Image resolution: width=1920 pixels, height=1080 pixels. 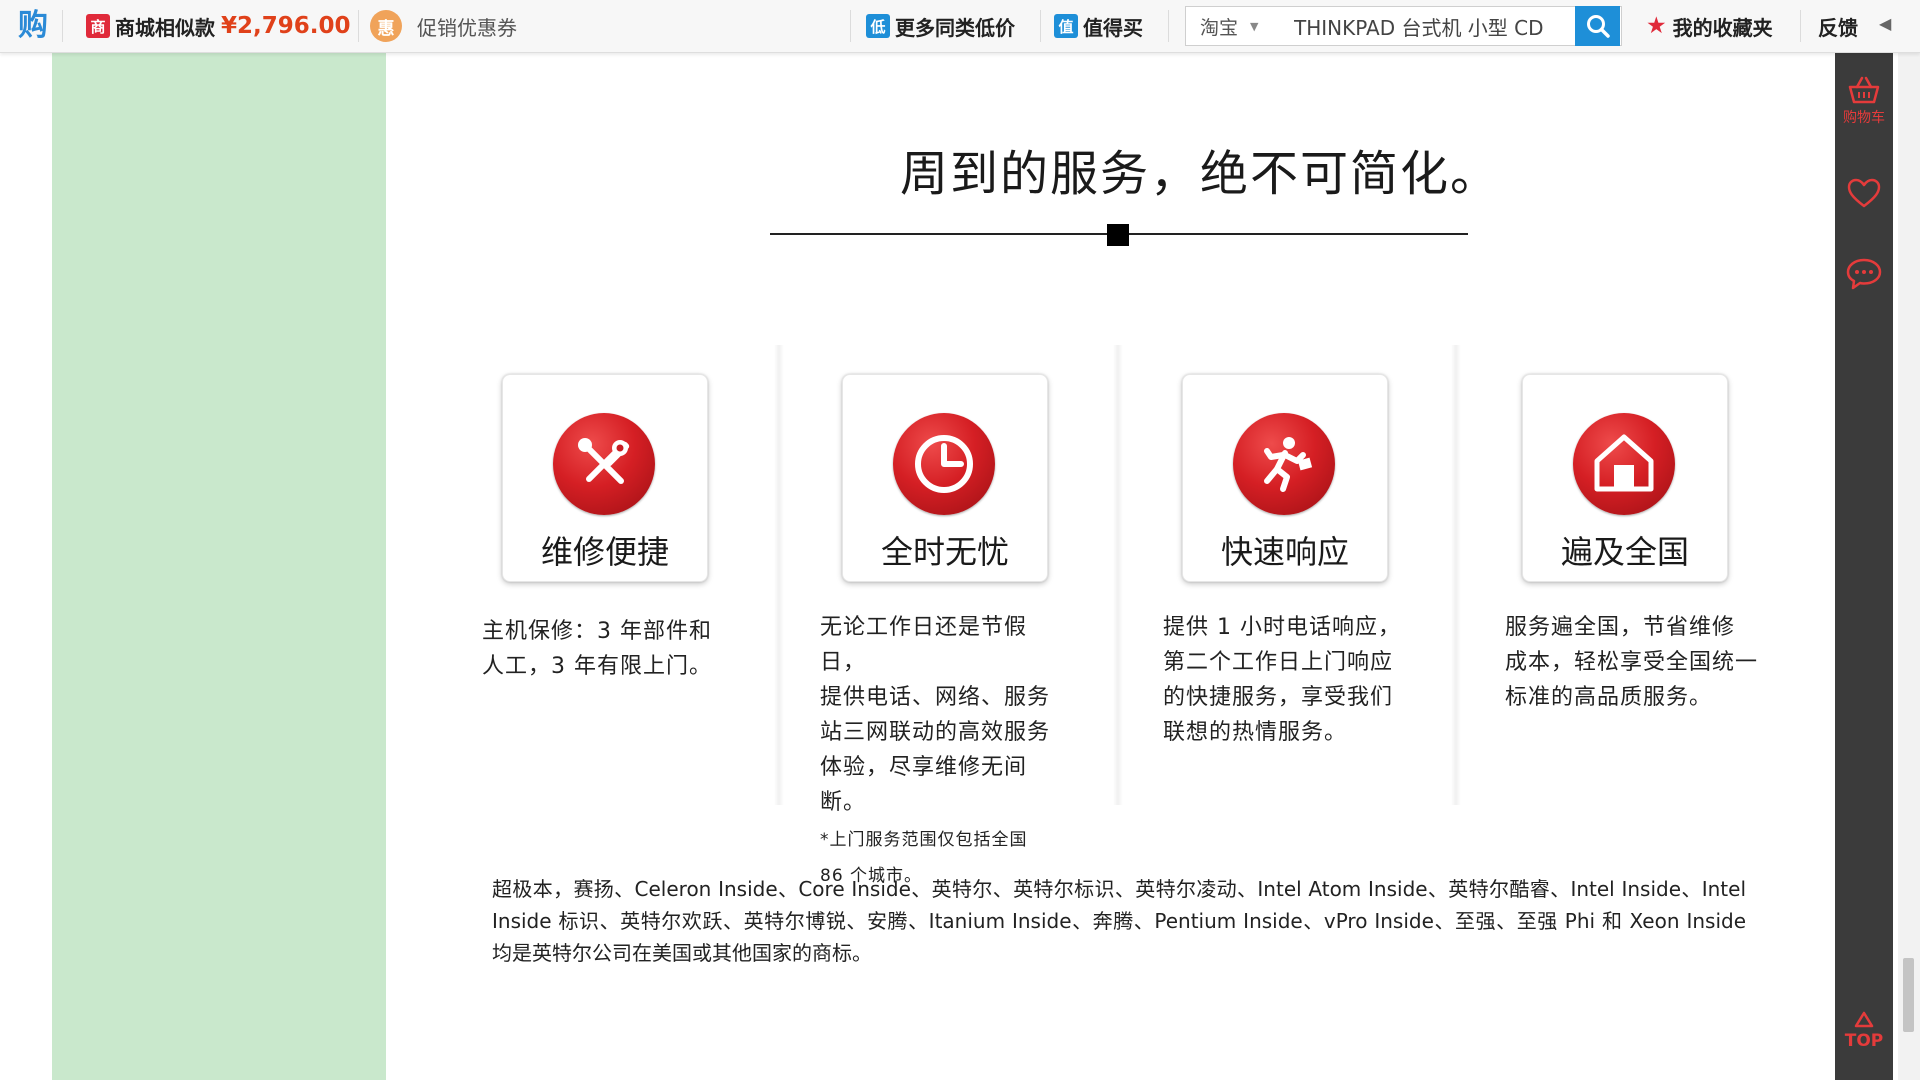 What do you see at coordinates (935, 732) in the screenshot?
I see `description-line: 站三网联动的高效服务` at bounding box center [935, 732].